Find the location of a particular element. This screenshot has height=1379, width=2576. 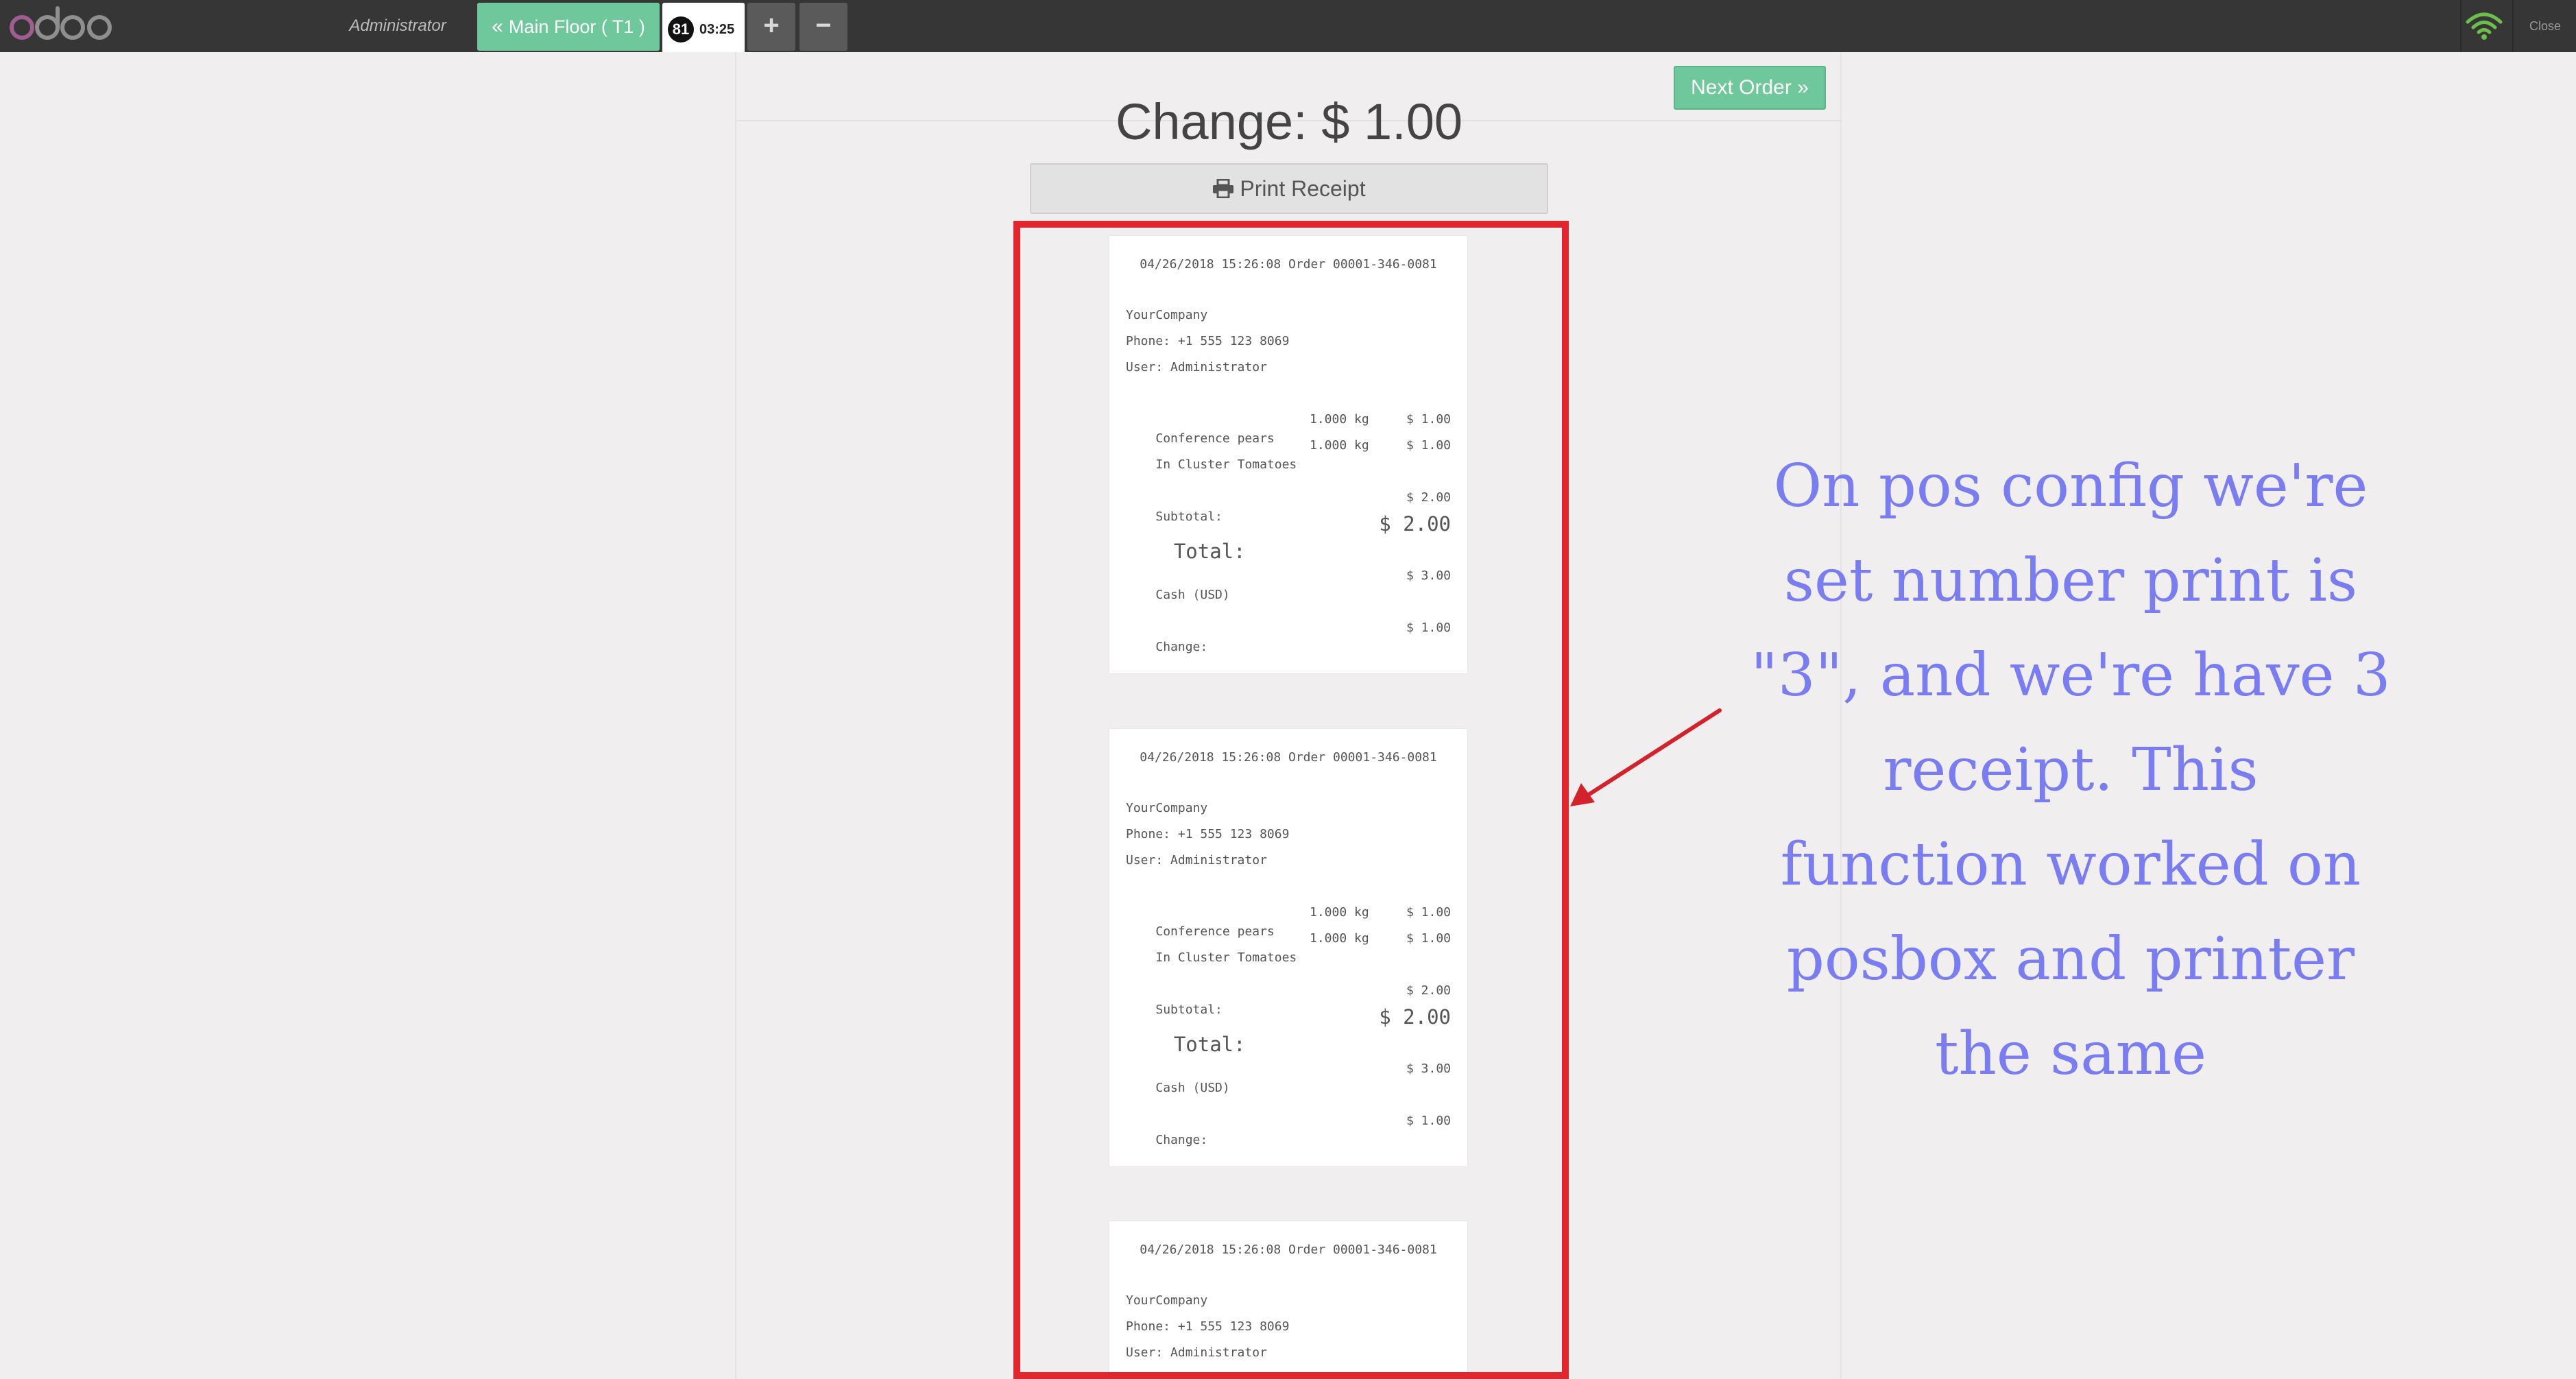

annotation-line: posbox and printer is located at coordinates (2071, 960).